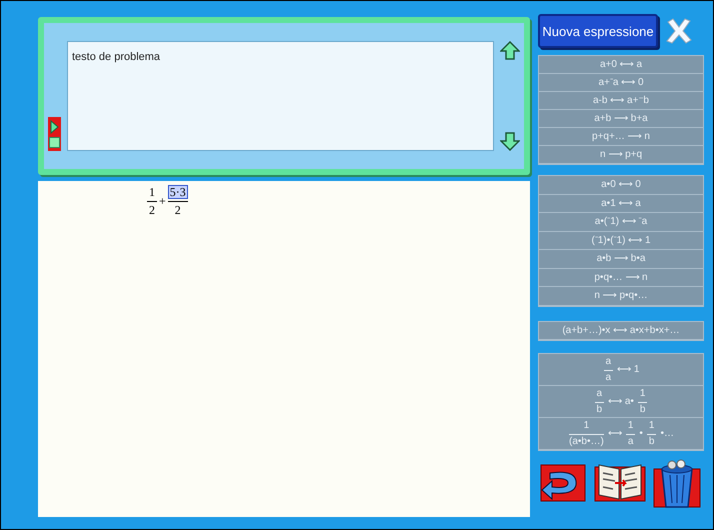 The width and height of the screenshot is (714, 530). I want to click on rule-button: p+q+… ⟶ n, so click(621, 137).